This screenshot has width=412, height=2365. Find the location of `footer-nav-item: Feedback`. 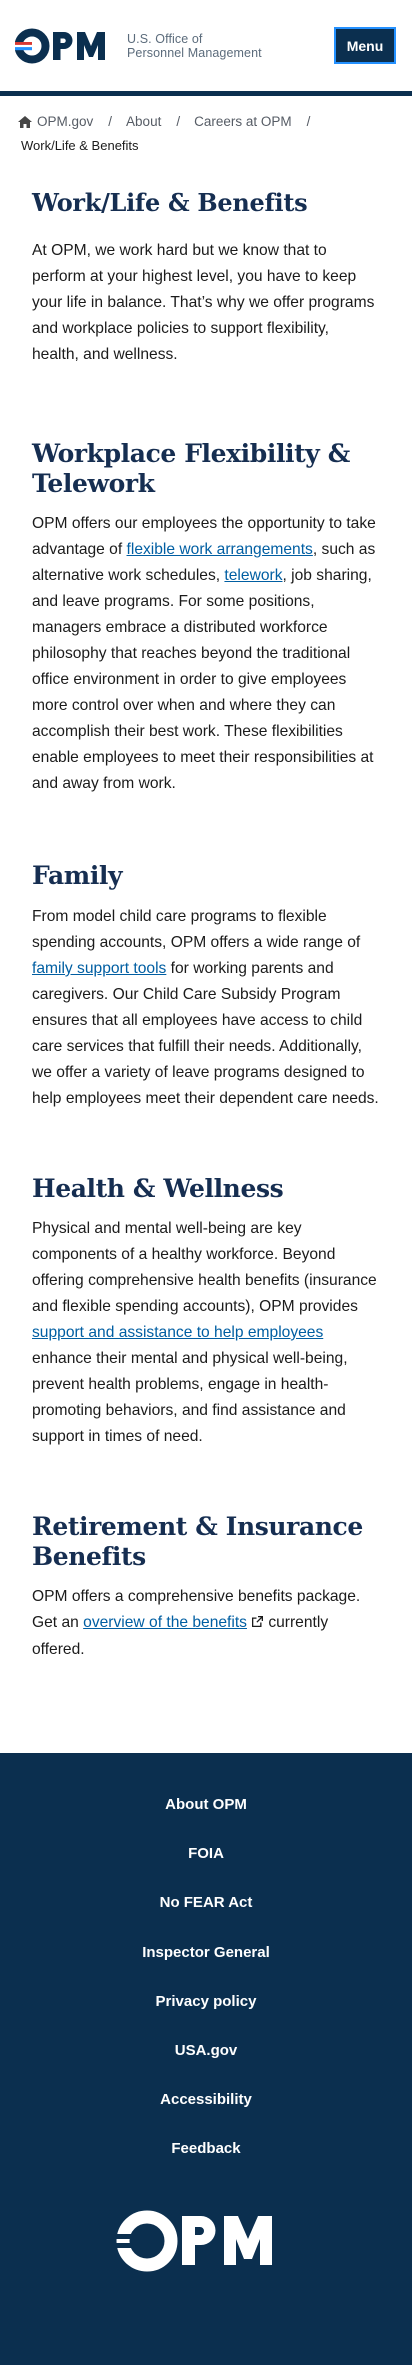

footer-nav-item: Feedback is located at coordinates (206, 2164).